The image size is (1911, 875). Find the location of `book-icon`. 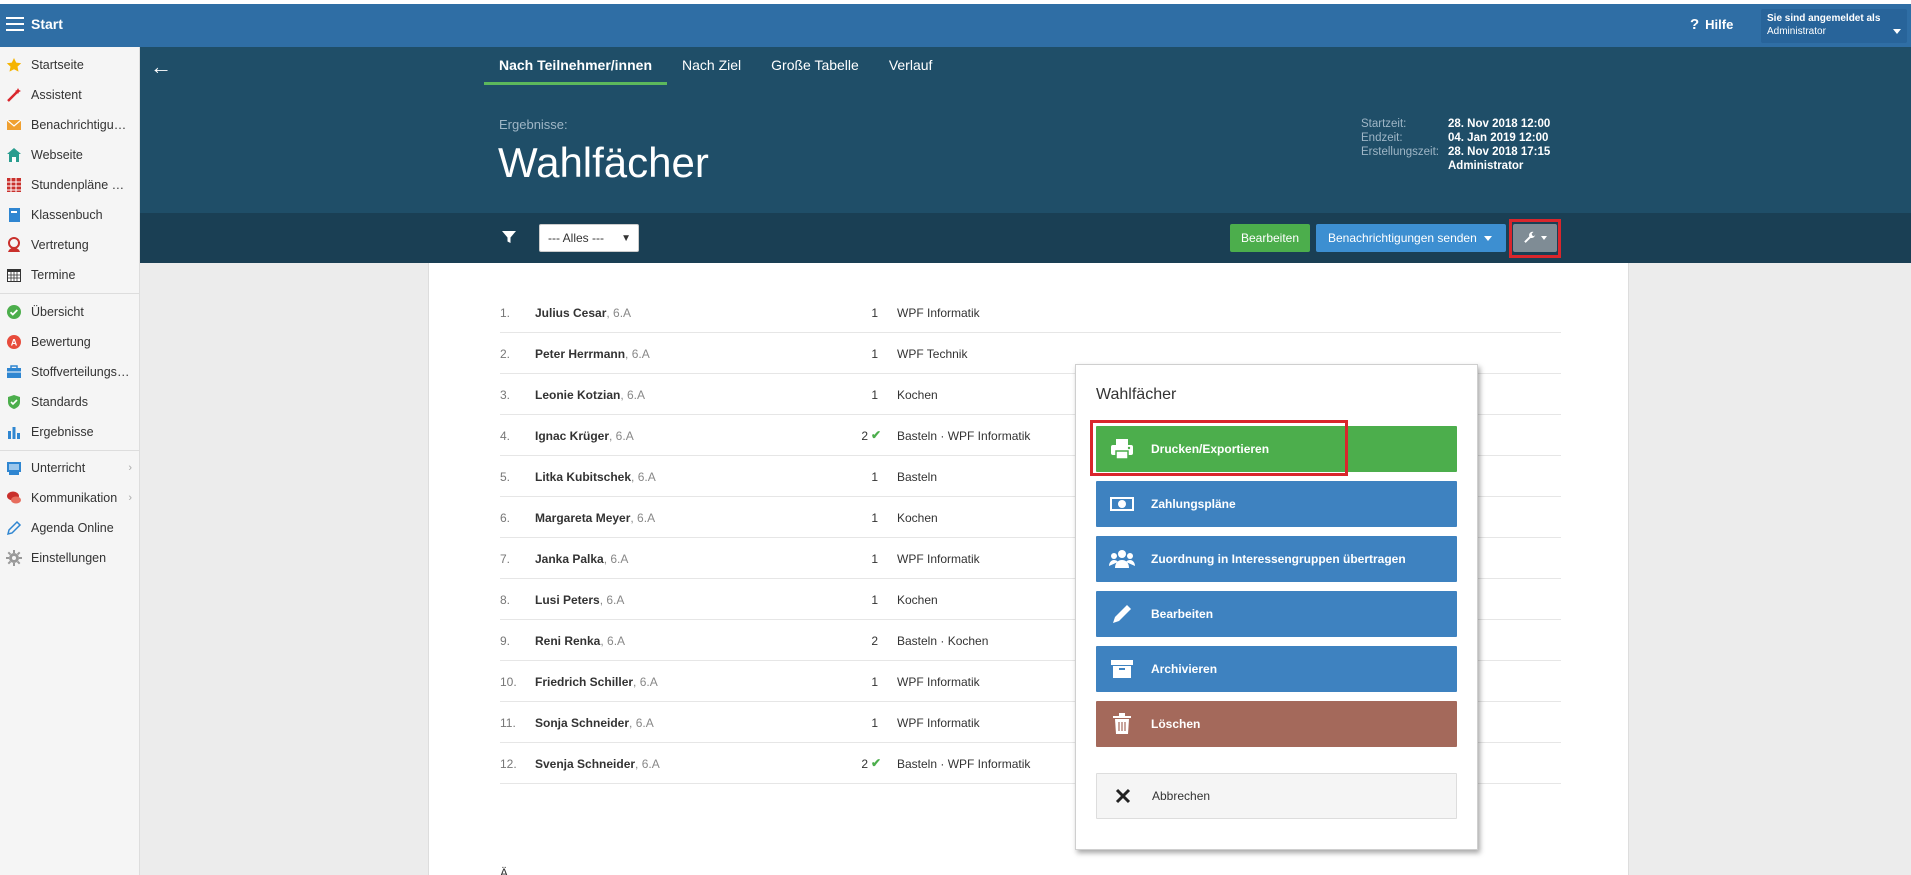

book-icon is located at coordinates (14, 215).